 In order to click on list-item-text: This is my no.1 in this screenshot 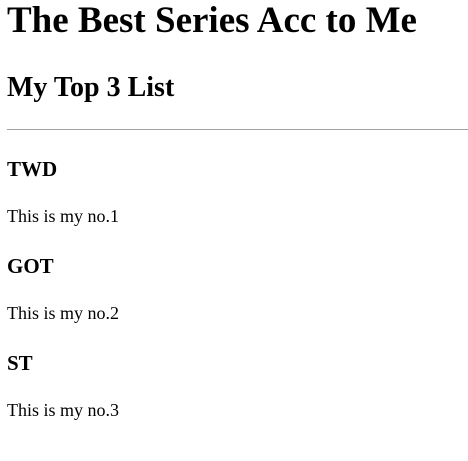, I will do `click(63, 216)`.